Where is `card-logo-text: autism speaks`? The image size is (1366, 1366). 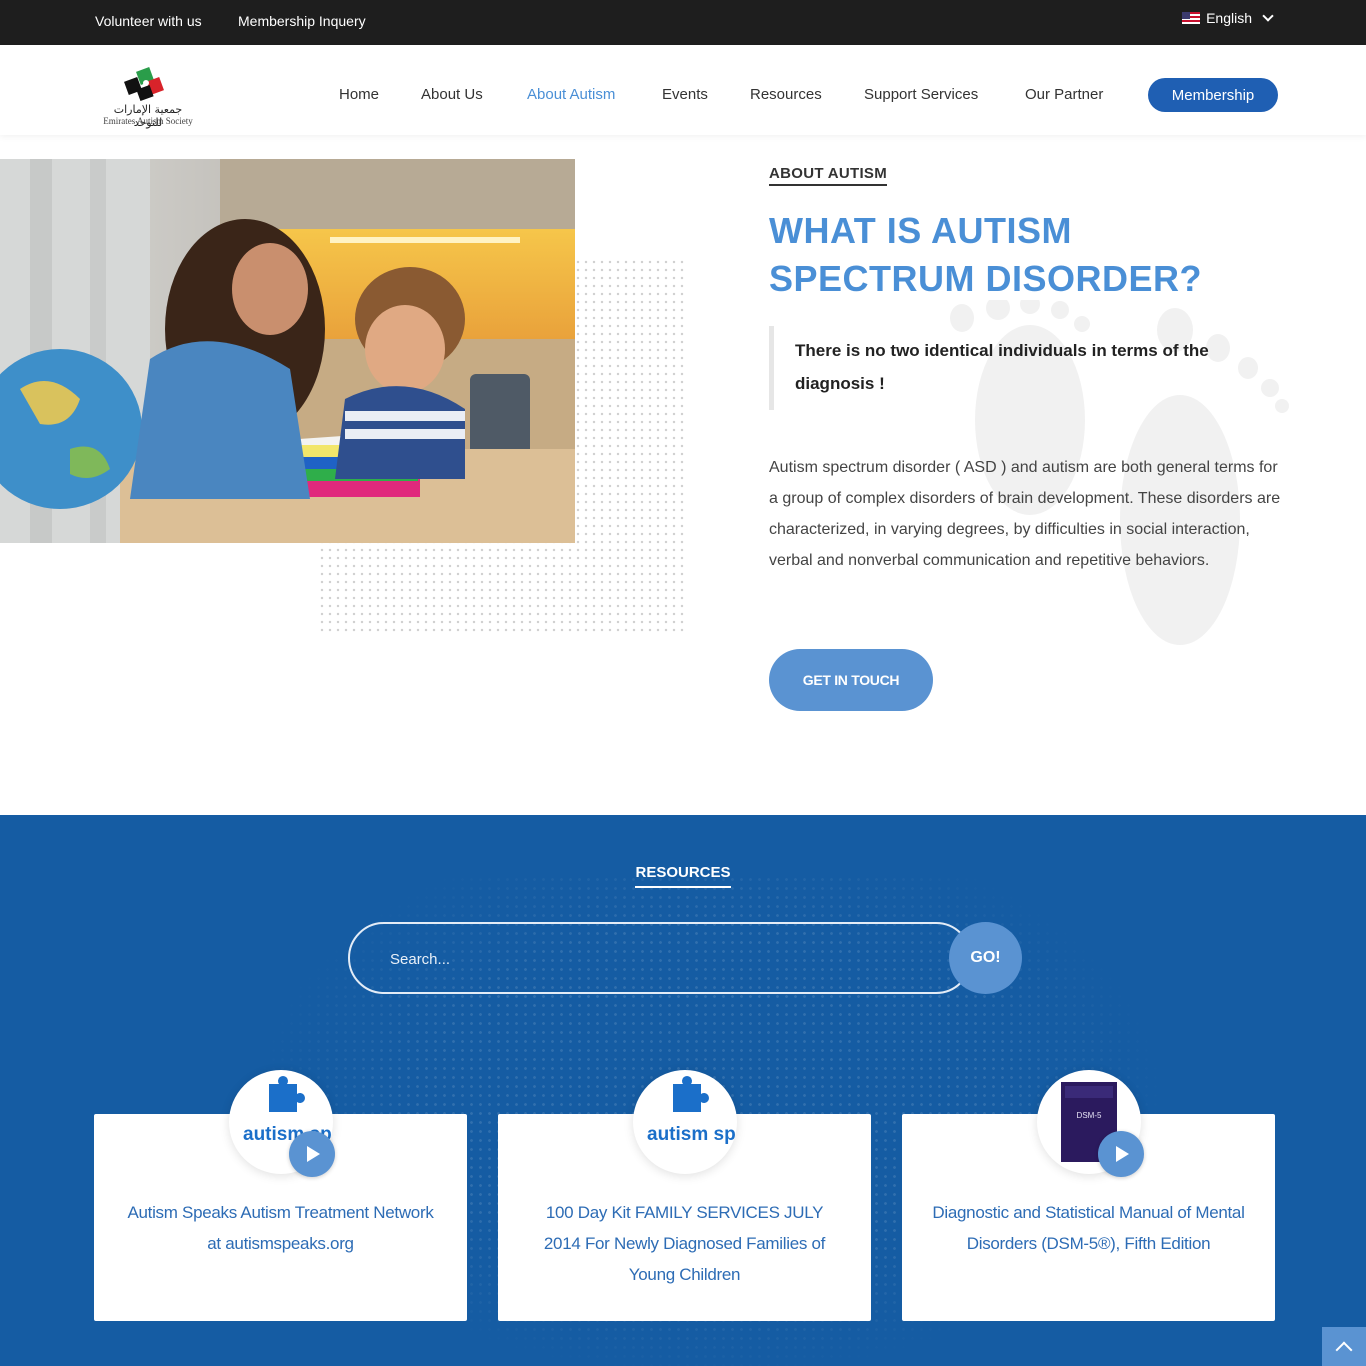 card-logo-text: autism speaks is located at coordinates (692, 1134).